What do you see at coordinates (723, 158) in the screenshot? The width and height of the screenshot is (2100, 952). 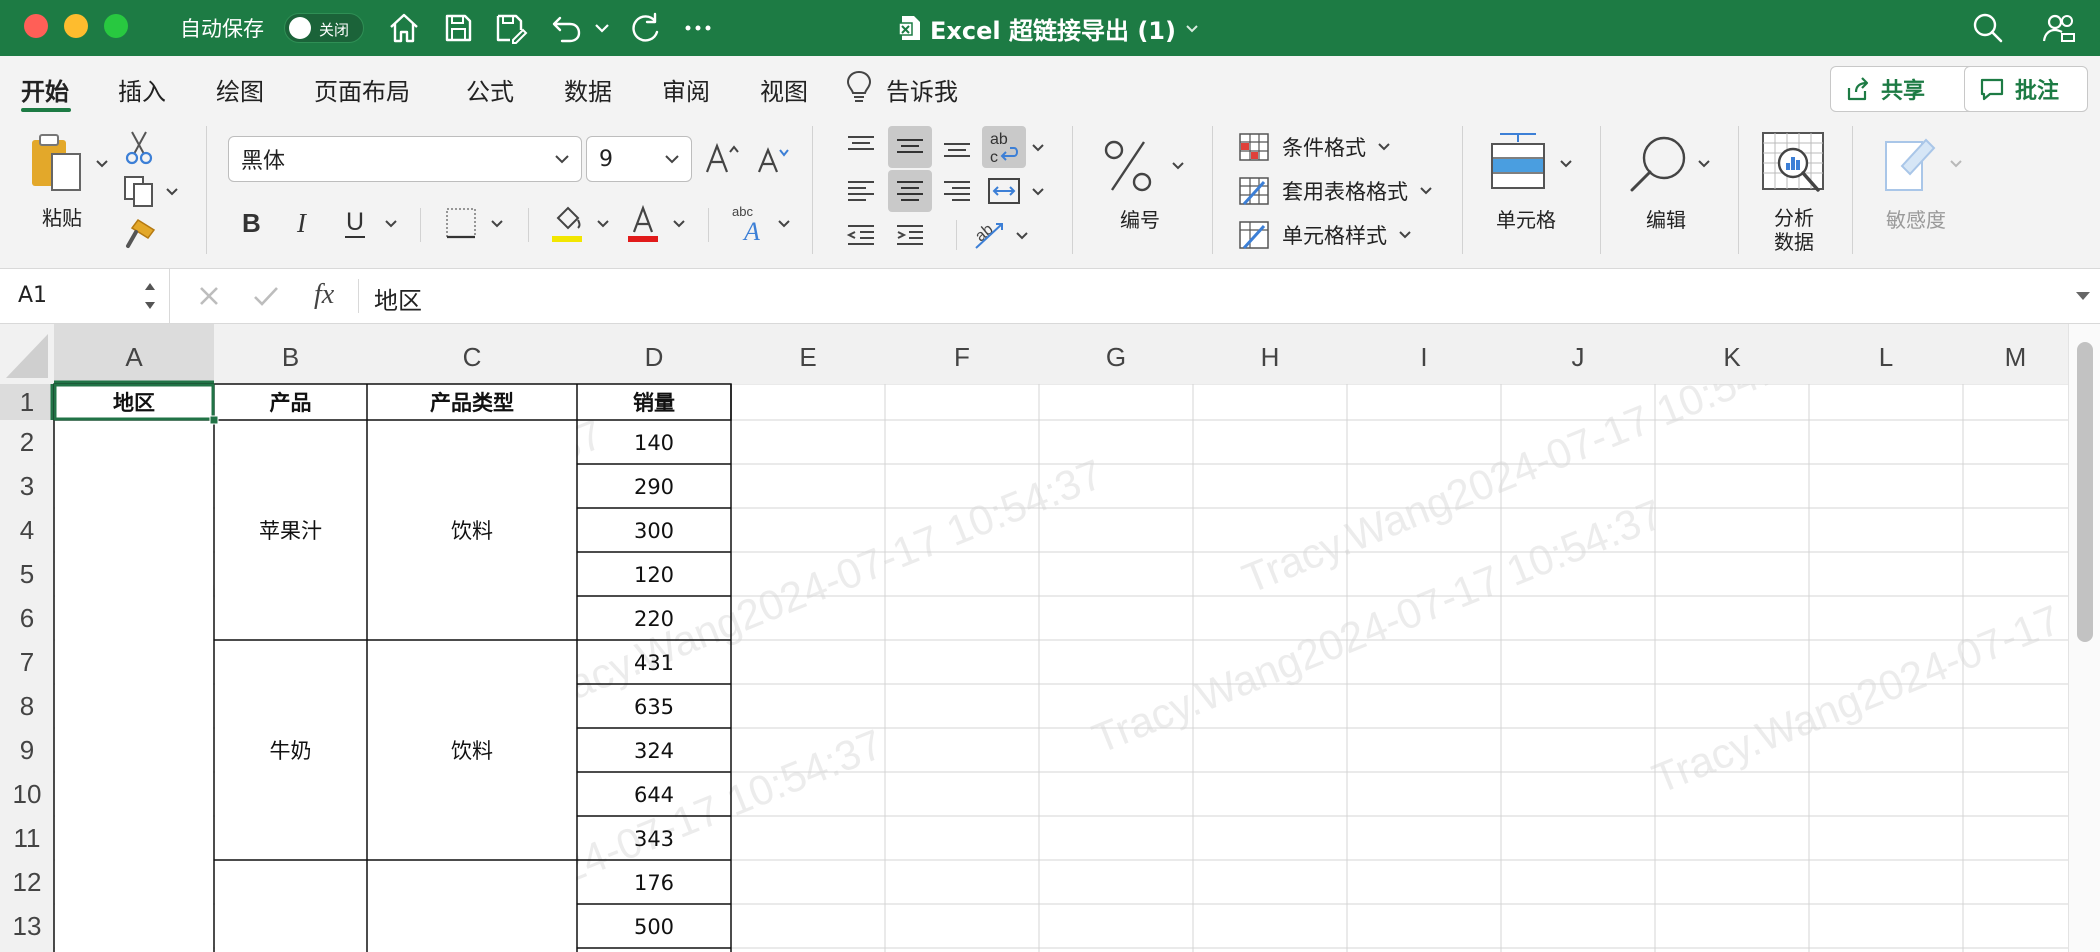 I see `increase-font-size-icon` at bounding box center [723, 158].